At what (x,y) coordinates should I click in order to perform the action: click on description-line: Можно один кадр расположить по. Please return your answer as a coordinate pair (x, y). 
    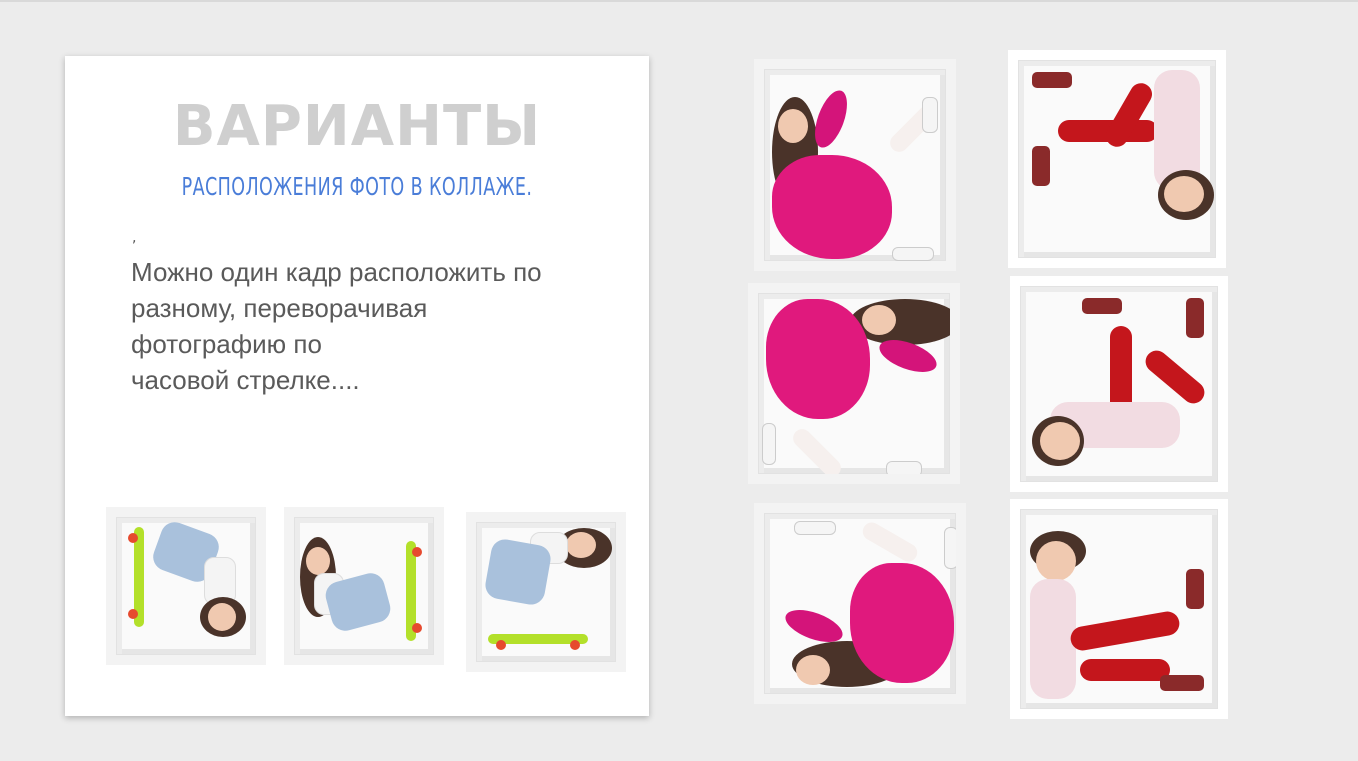
    Looking at the image, I should click on (336, 272).